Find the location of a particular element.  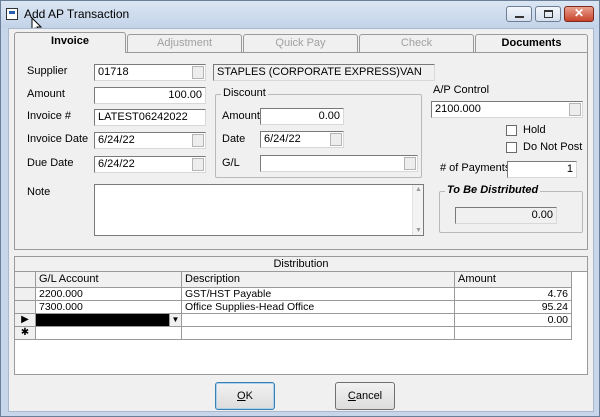

distribution-title: Distribution is located at coordinates (301, 264).